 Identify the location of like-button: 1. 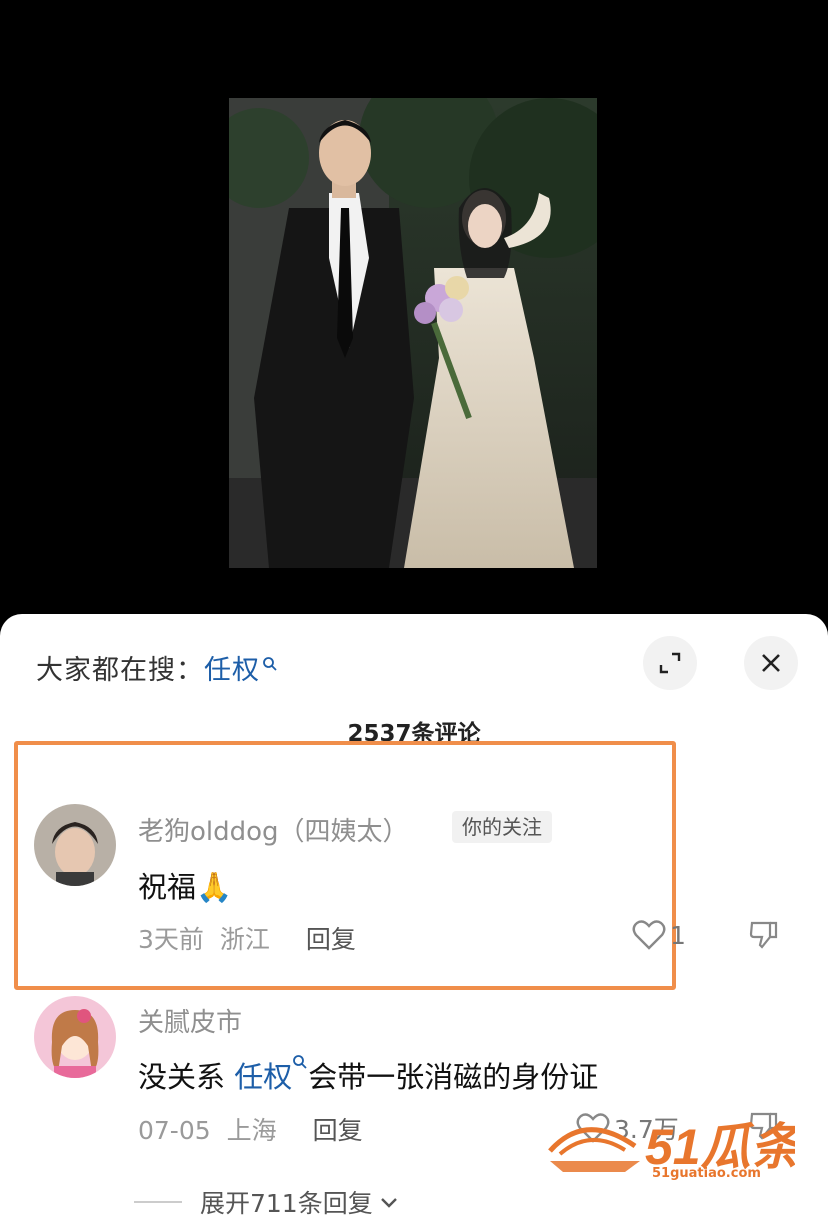
(659, 935).